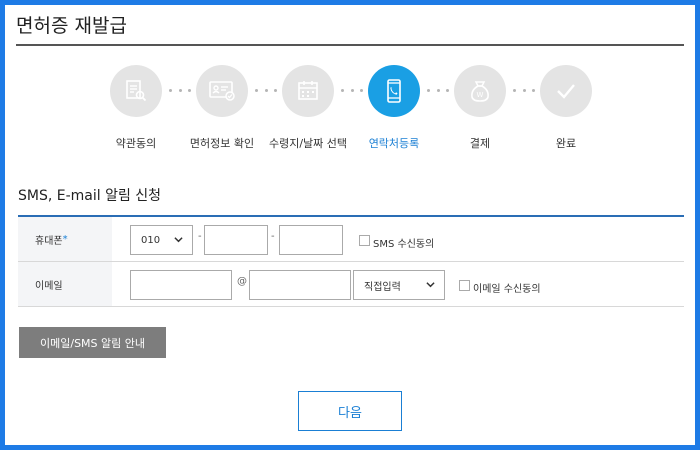 The image size is (700, 450). What do you see at coordinates (566, 143) in the screenshot?
I see `step-label: 완료` at bounding box center [566, 143].